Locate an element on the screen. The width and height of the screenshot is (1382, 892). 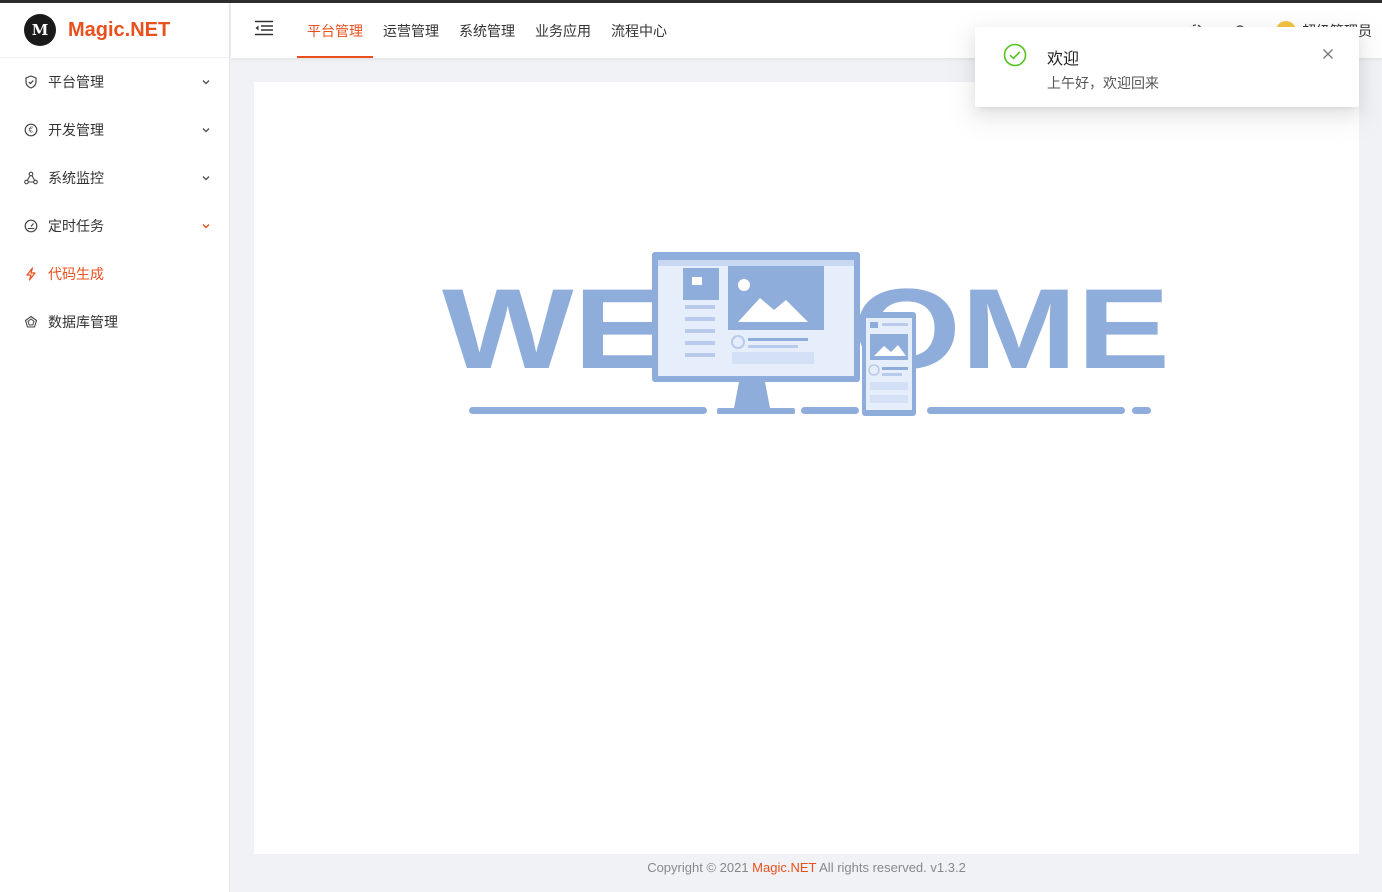
copyright-suffix: All rights reserved. v1.3.2 is located at coordinates (891, 867).